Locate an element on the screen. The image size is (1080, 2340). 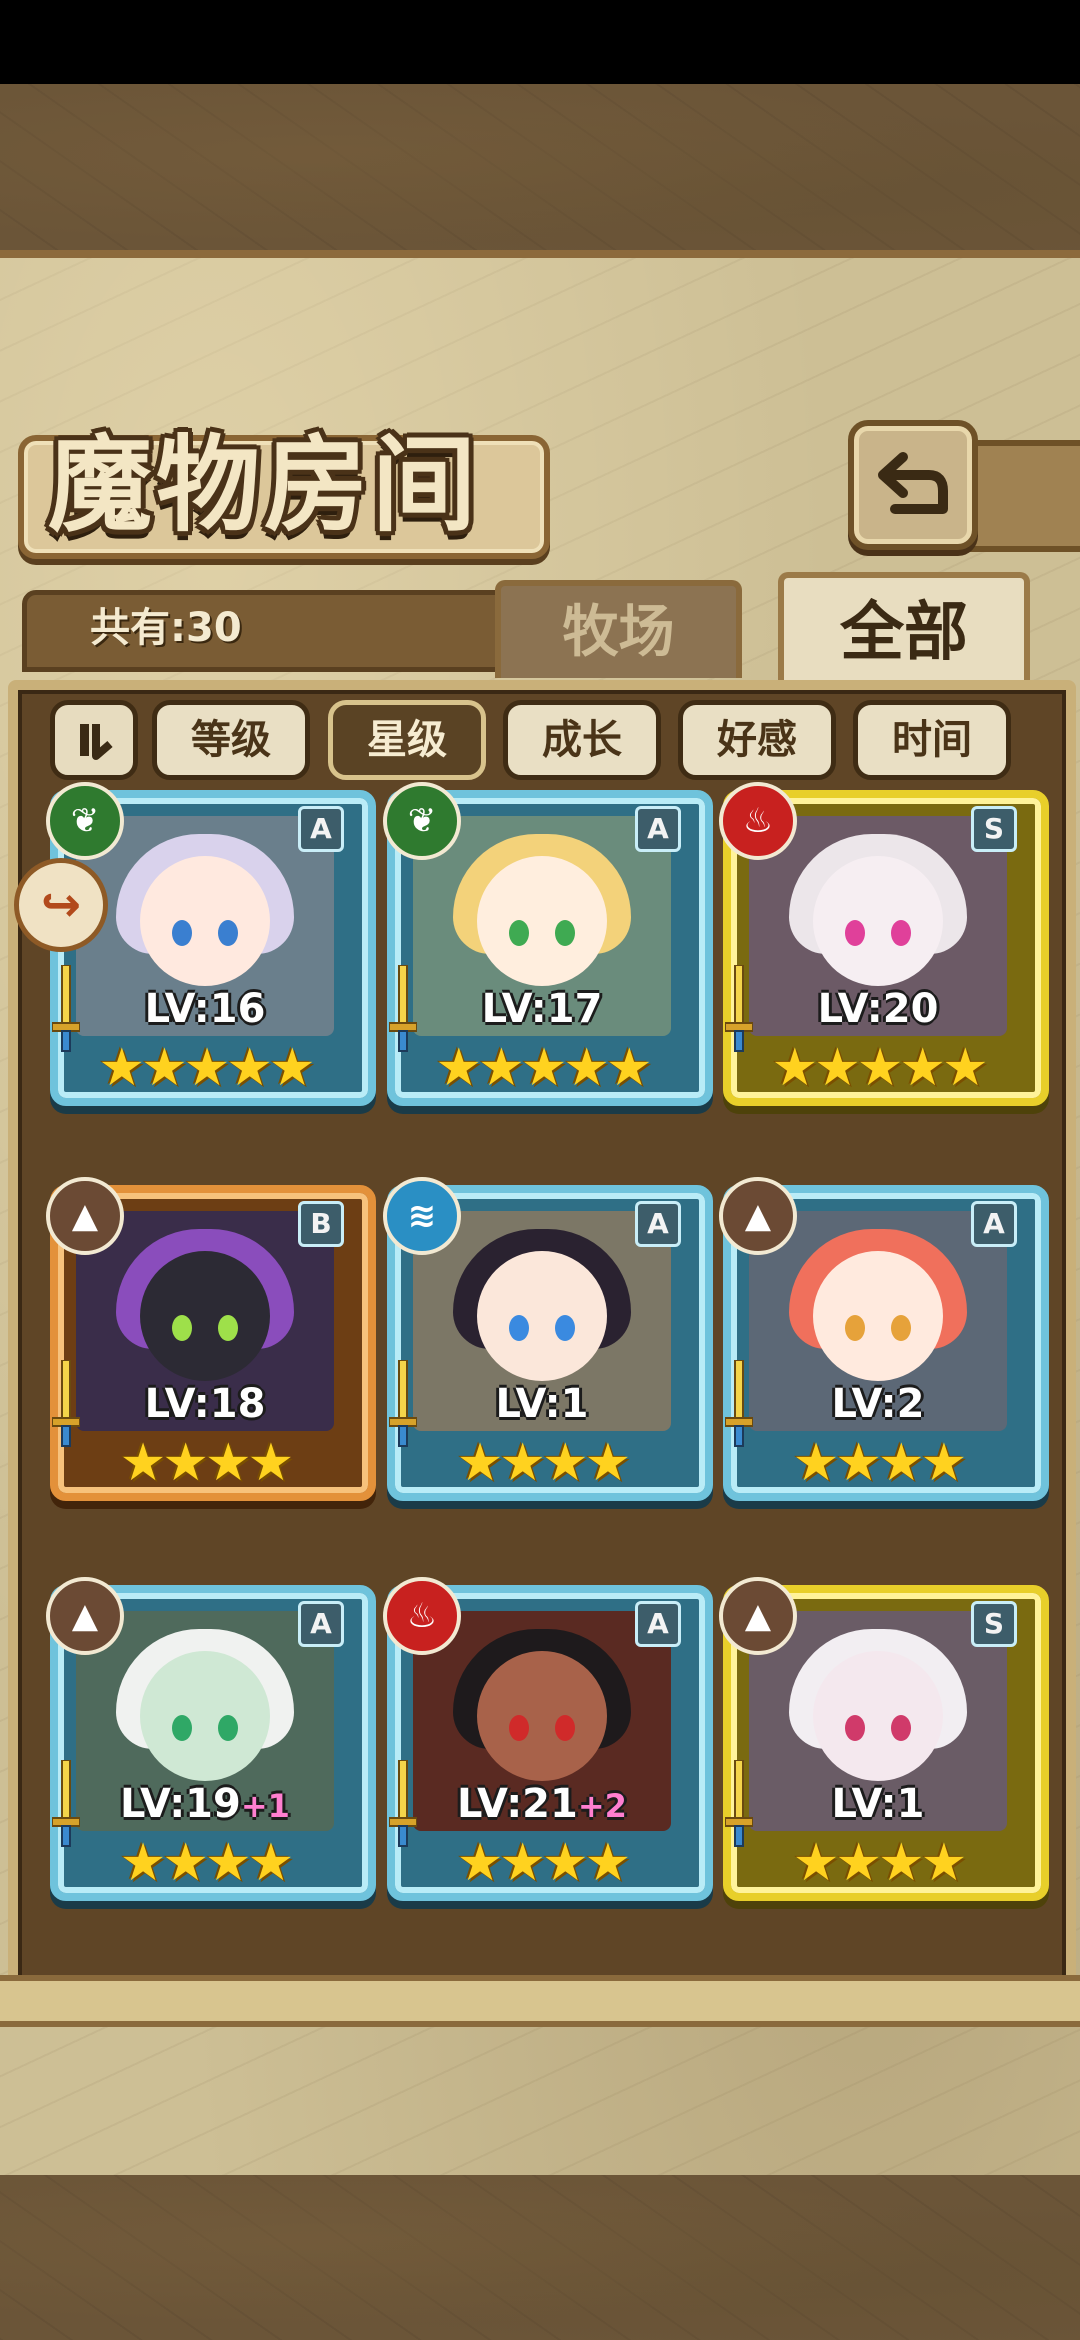
panel-bottom-rail is located at coordinates (540, 2001).